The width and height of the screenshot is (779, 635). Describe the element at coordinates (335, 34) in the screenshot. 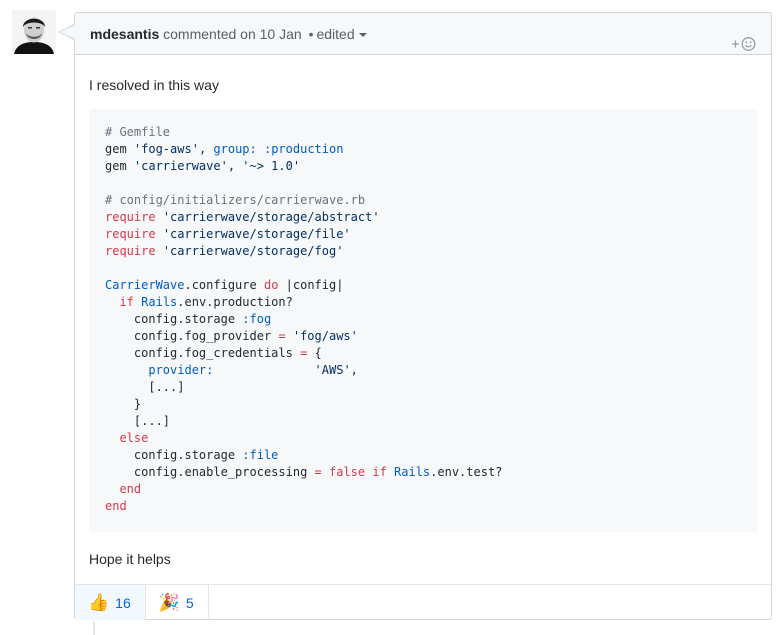

I see `edited-label: edited` at that location.